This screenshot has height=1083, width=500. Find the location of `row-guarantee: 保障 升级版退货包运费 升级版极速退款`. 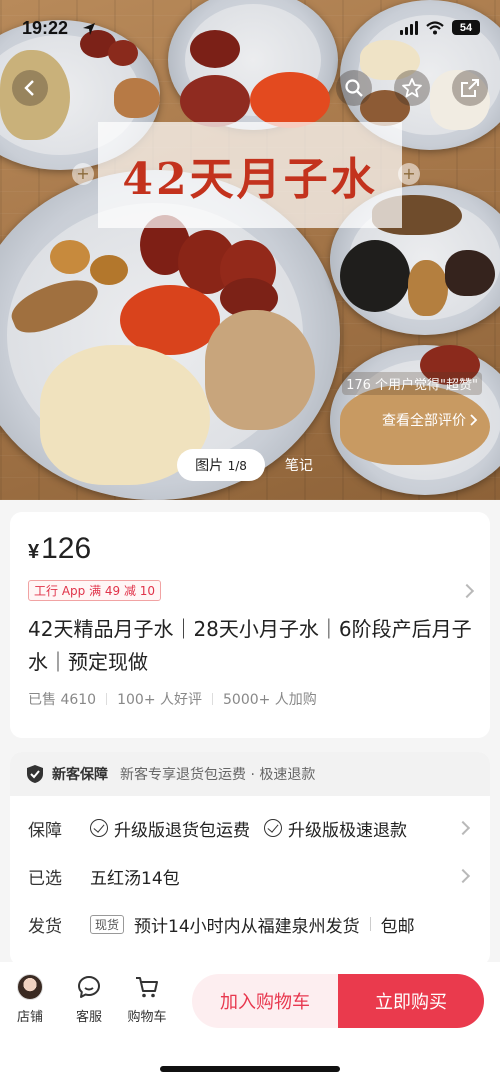

row-guarantee: 保障 升级版退货包运费 升级版极速退款 is located at coordinates (250, 828).